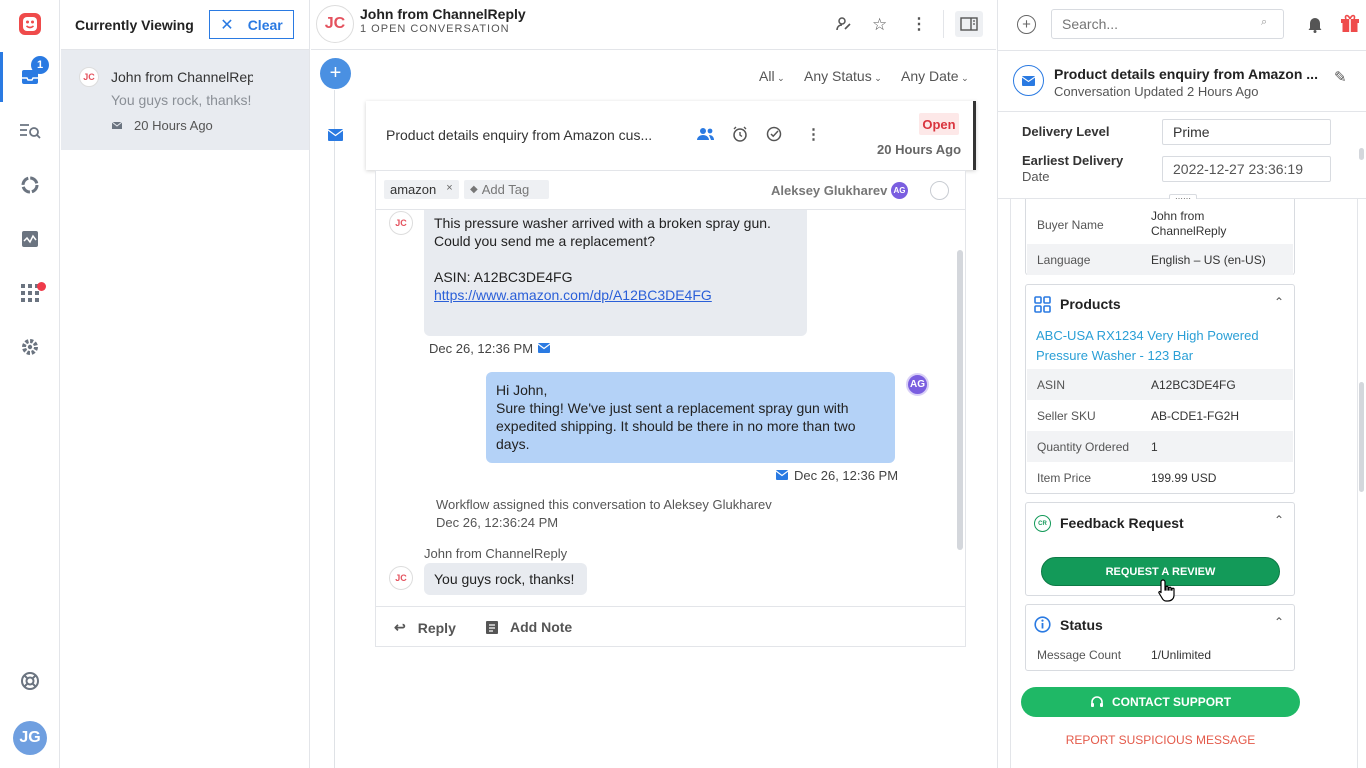 Image resolution: width=1366 pixels, height=768 pixels. What do you see at coordinates (474, 189) in the screenshot?
I see `tag-icon: ◆` at bounding box center [474, 189].